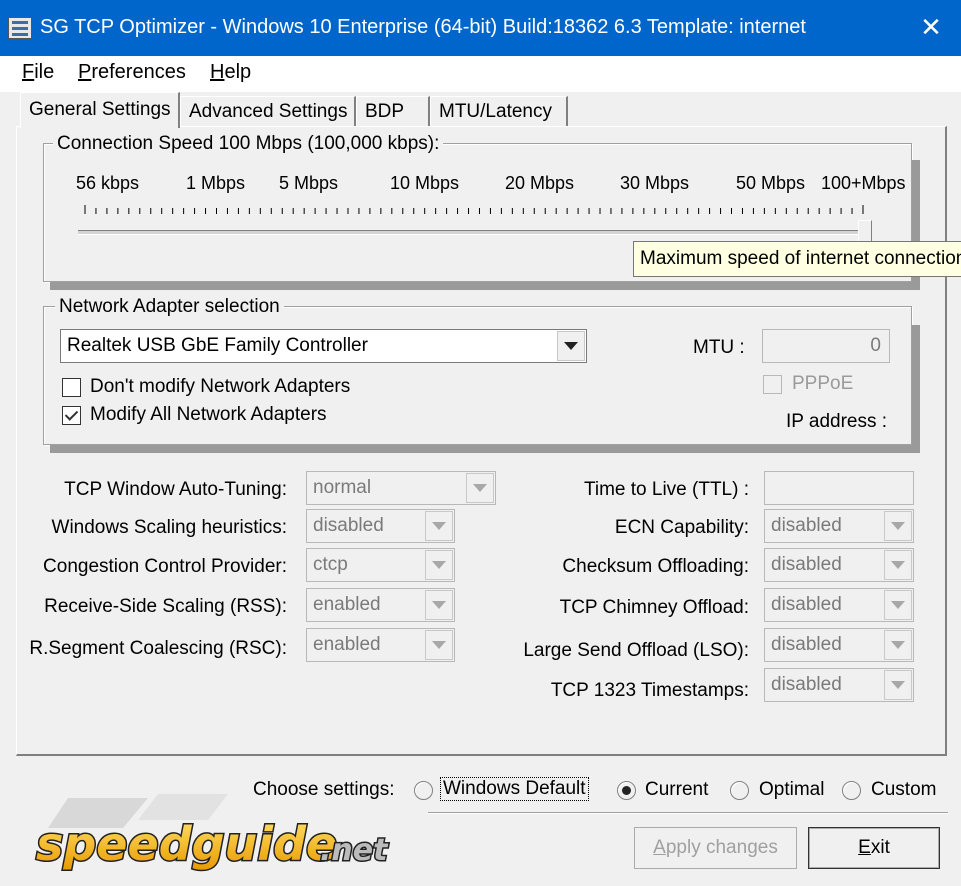  Describe the element at coordinates (423, 790) in the screenshot. I see `radio-windows-default` at that location.